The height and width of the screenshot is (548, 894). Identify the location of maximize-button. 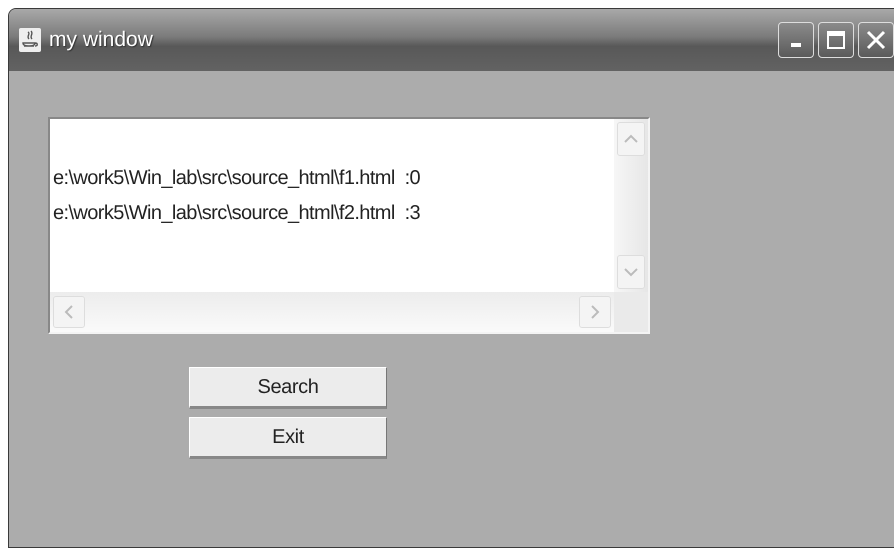
(836, 40).